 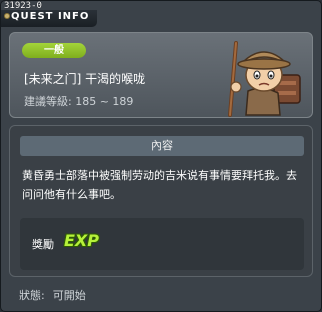 I want to click on quest-icon, so click(x=7, y=16).